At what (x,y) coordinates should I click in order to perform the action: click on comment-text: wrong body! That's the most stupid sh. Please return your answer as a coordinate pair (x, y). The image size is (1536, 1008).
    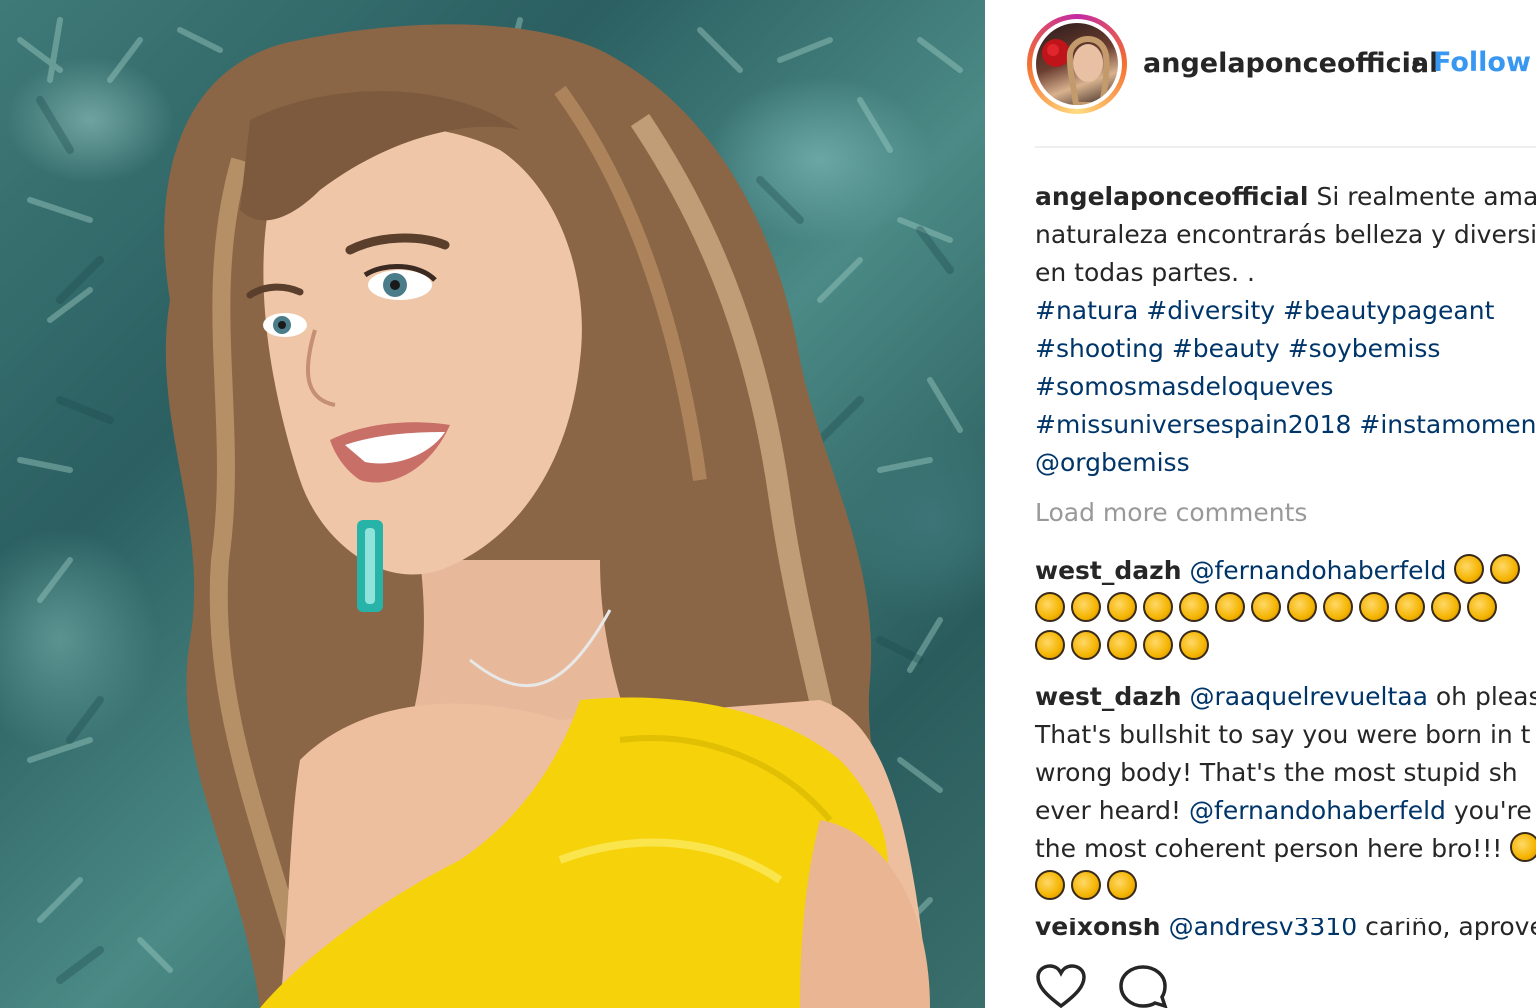
    Looking at the image, I should click on (1276, 772).